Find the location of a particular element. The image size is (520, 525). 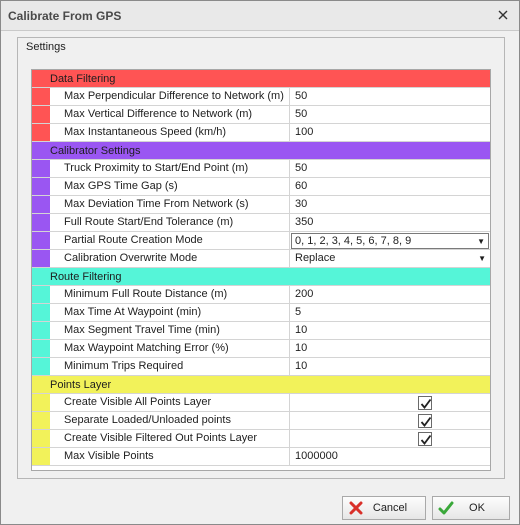

cancel-label: Cancel is located at coordinates (390, 508).